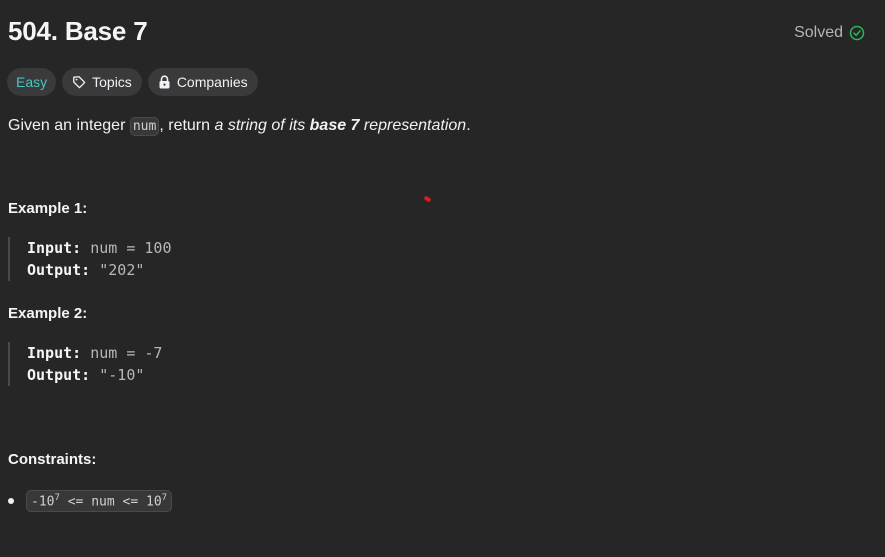 This screenshot has height=557, width=885. I want to click on constraint-lower: -10, so click(43, 502).